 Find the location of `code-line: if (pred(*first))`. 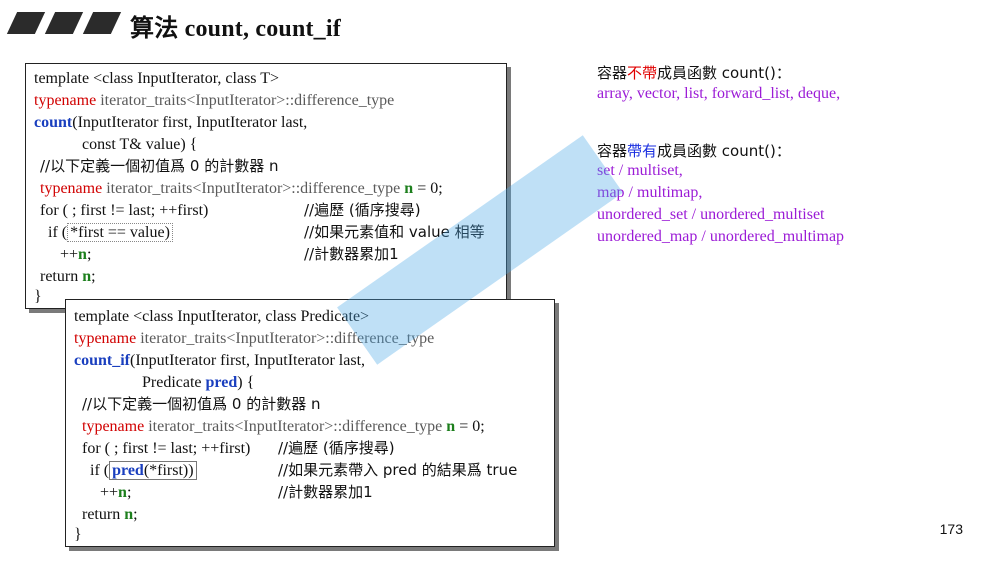

code-line: if (pred(*first)) is located at coordinates (143, 470).